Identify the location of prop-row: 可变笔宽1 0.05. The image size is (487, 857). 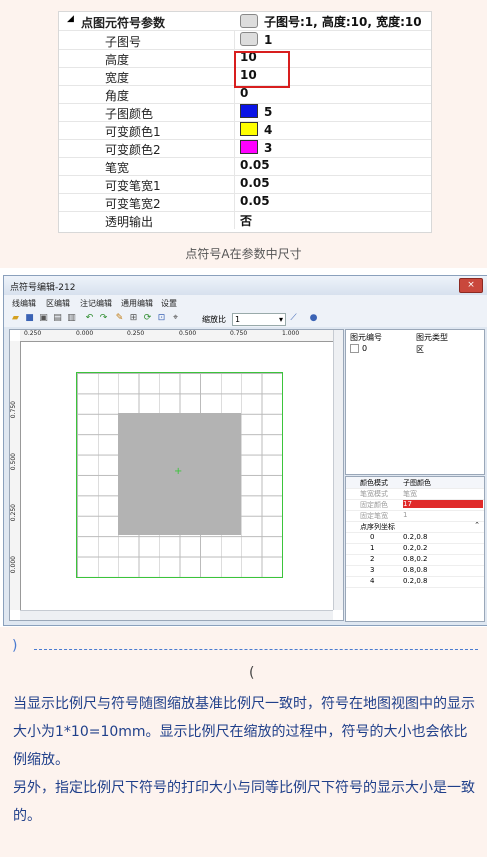
(245, 184).